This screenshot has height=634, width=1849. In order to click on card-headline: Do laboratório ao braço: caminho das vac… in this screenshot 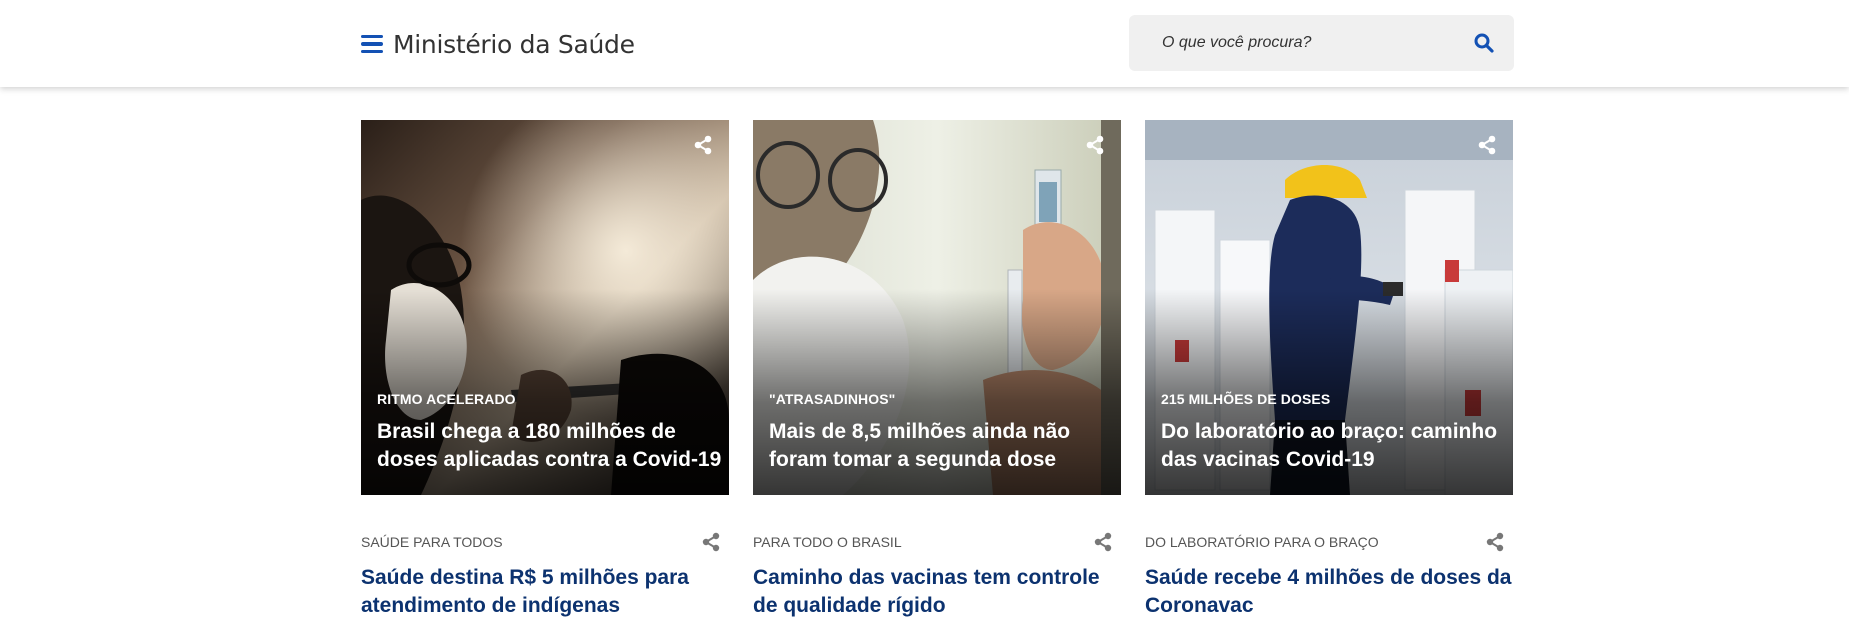, I will do `click(1333, 446)`.